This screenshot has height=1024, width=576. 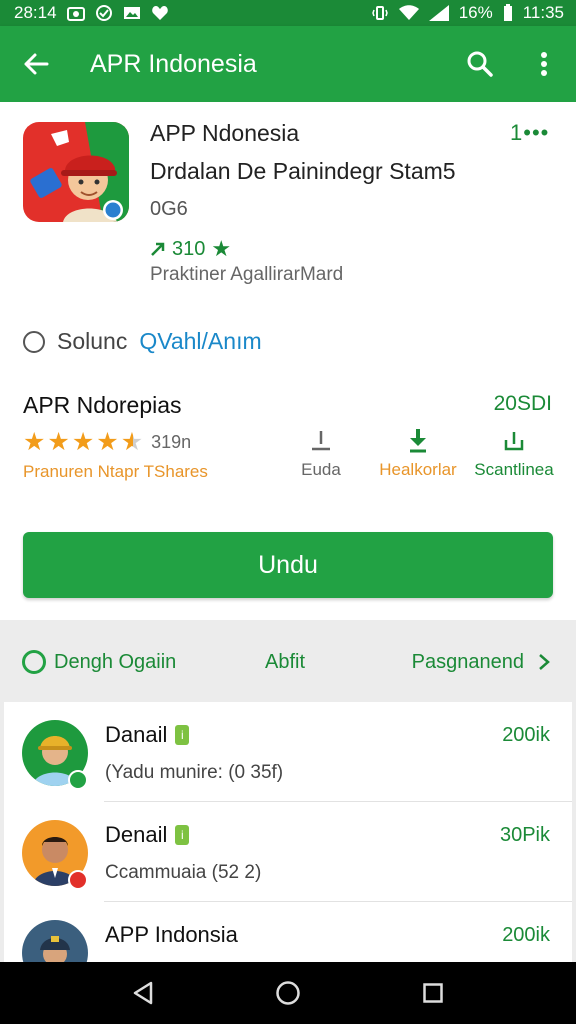 What do you see at coordinates (514, 440) in the screenshot?
I see `share-icon` at bounding box center [514, 440].